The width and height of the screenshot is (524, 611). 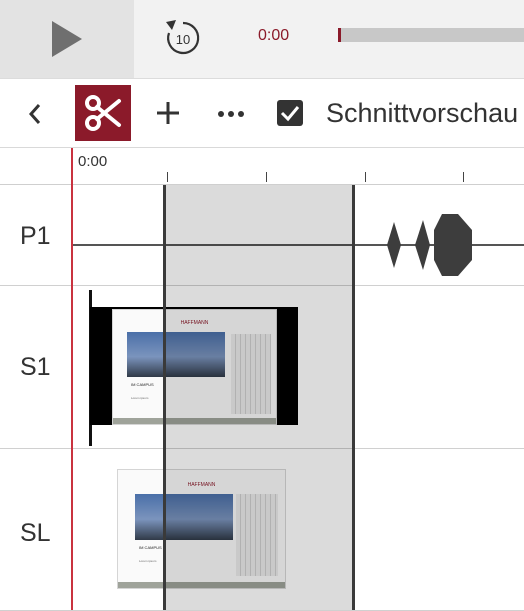 I want to click on checkbox-checked-icon, so click(x=290, y=113).